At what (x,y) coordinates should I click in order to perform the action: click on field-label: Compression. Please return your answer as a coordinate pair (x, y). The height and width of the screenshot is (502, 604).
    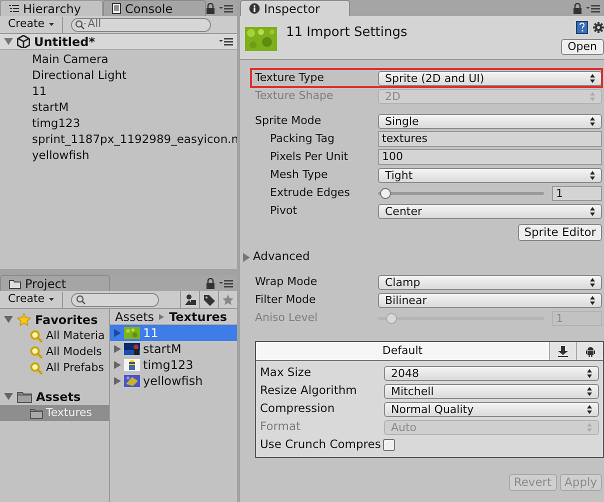
    Looking at the image, I should click on (298, 409).